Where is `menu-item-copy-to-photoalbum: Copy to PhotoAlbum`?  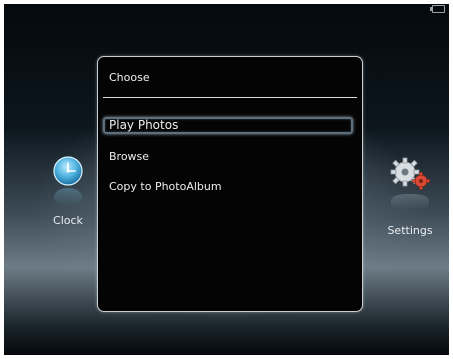 menu-item-copy-to-photoalbum: Copy to PhotoAlbum is located at coordinates (228, 186).